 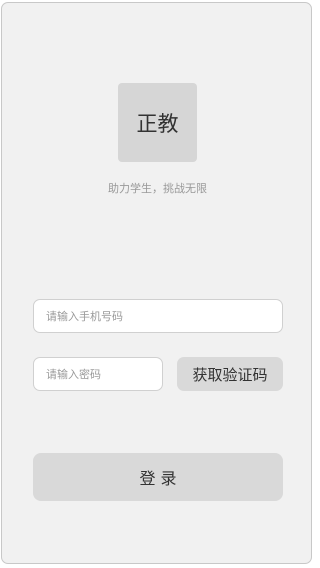 I want to click on password-input, so click(x=98, y=374).